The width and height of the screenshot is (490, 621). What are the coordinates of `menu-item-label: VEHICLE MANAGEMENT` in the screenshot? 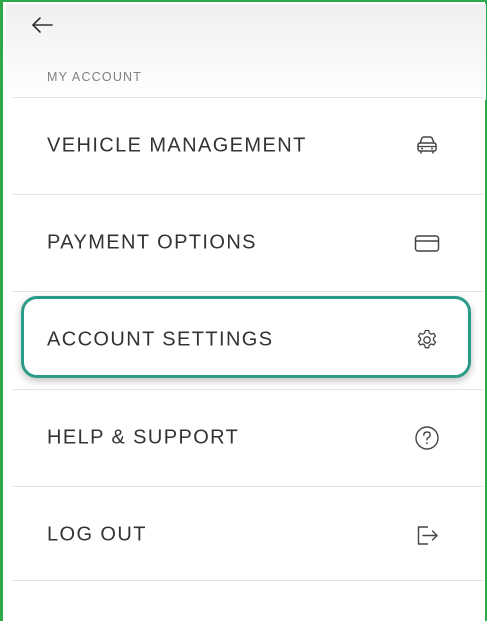 It's located at (177, 145).